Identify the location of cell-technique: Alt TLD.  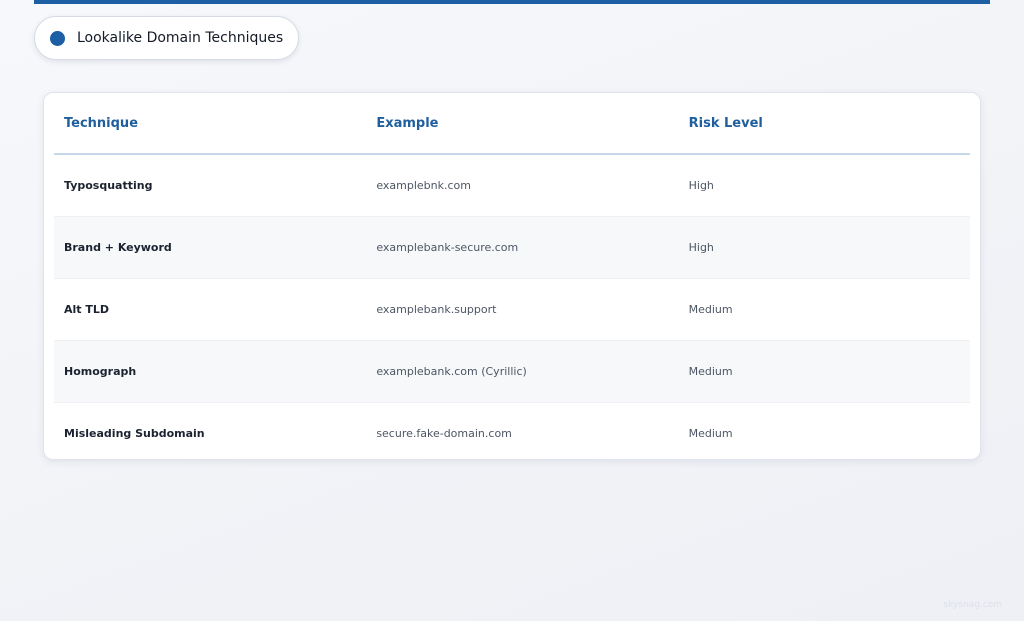
(87, 309).